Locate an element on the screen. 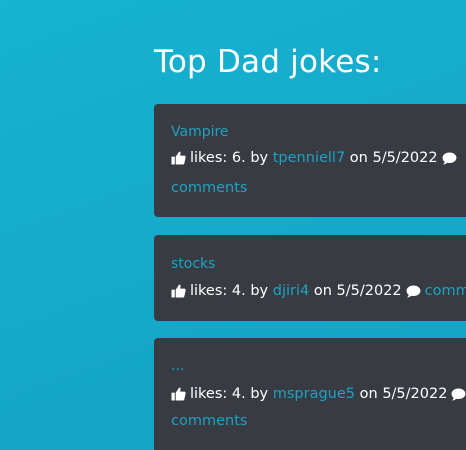 The width and height of the screenshot is (466, 450). author-link: tpenniell7 is located at coordinates (309, 158).